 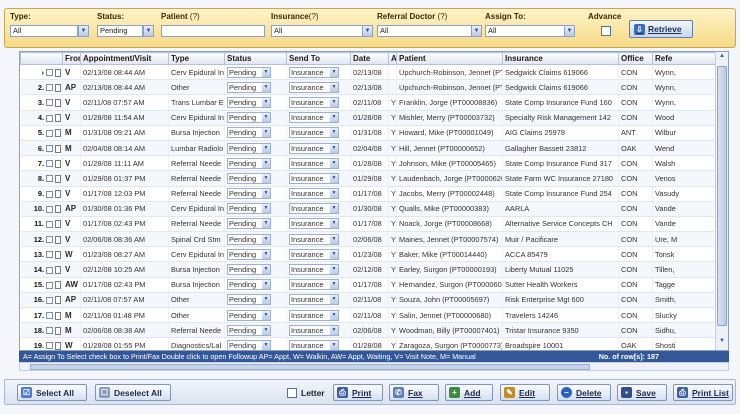 I want to click on letter-checkbox, so click(x=292, y=393).